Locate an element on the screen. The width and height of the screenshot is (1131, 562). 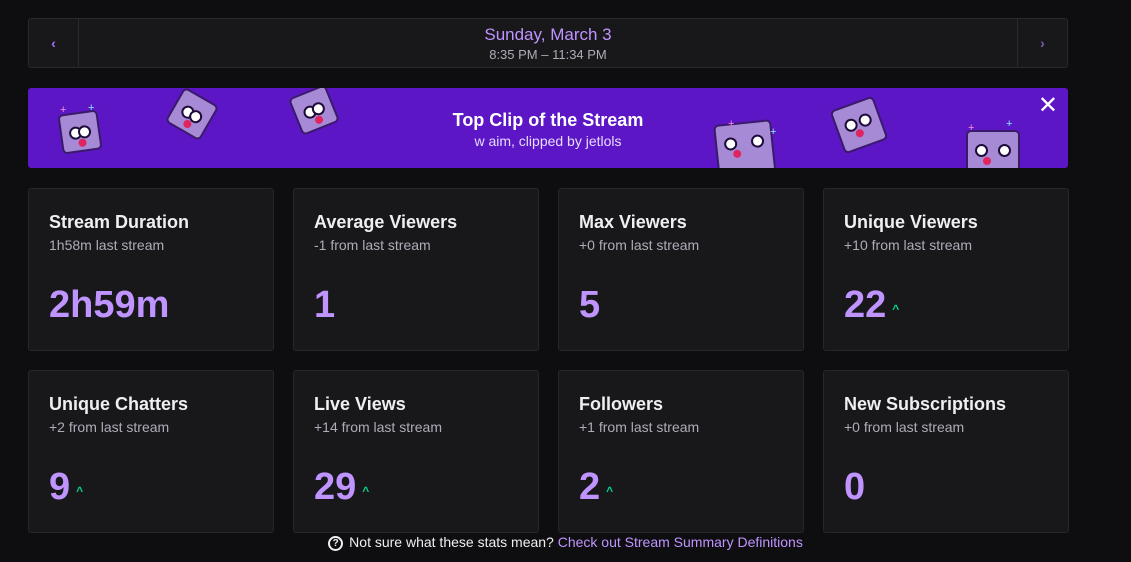
previous-stream-button: ‹ is located at coordinates (54, 43).